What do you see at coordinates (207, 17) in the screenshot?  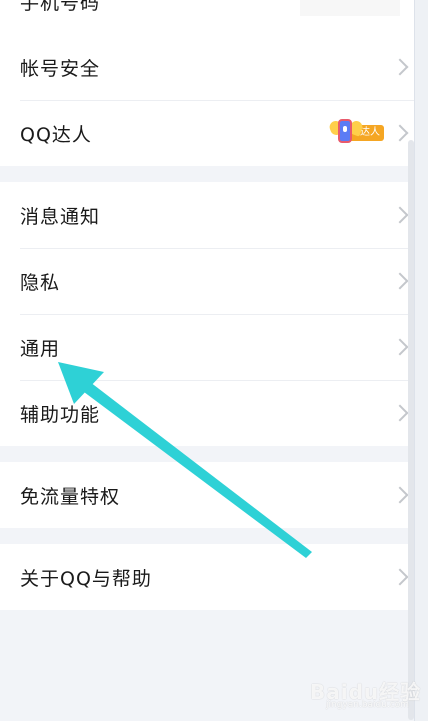 I see `settings-item-phone-number-partial: 手机号码` at bounding box center [207, 17].